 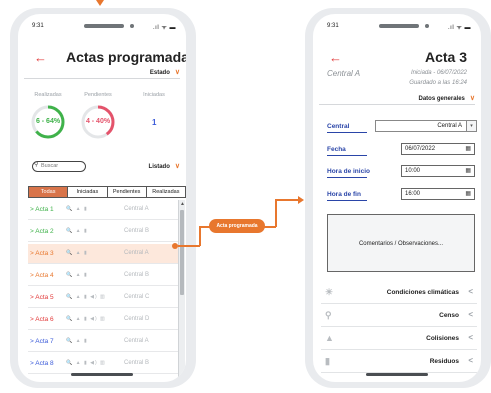 I want to click on search-placeholder: Buscar, so click(x=50, y=166).